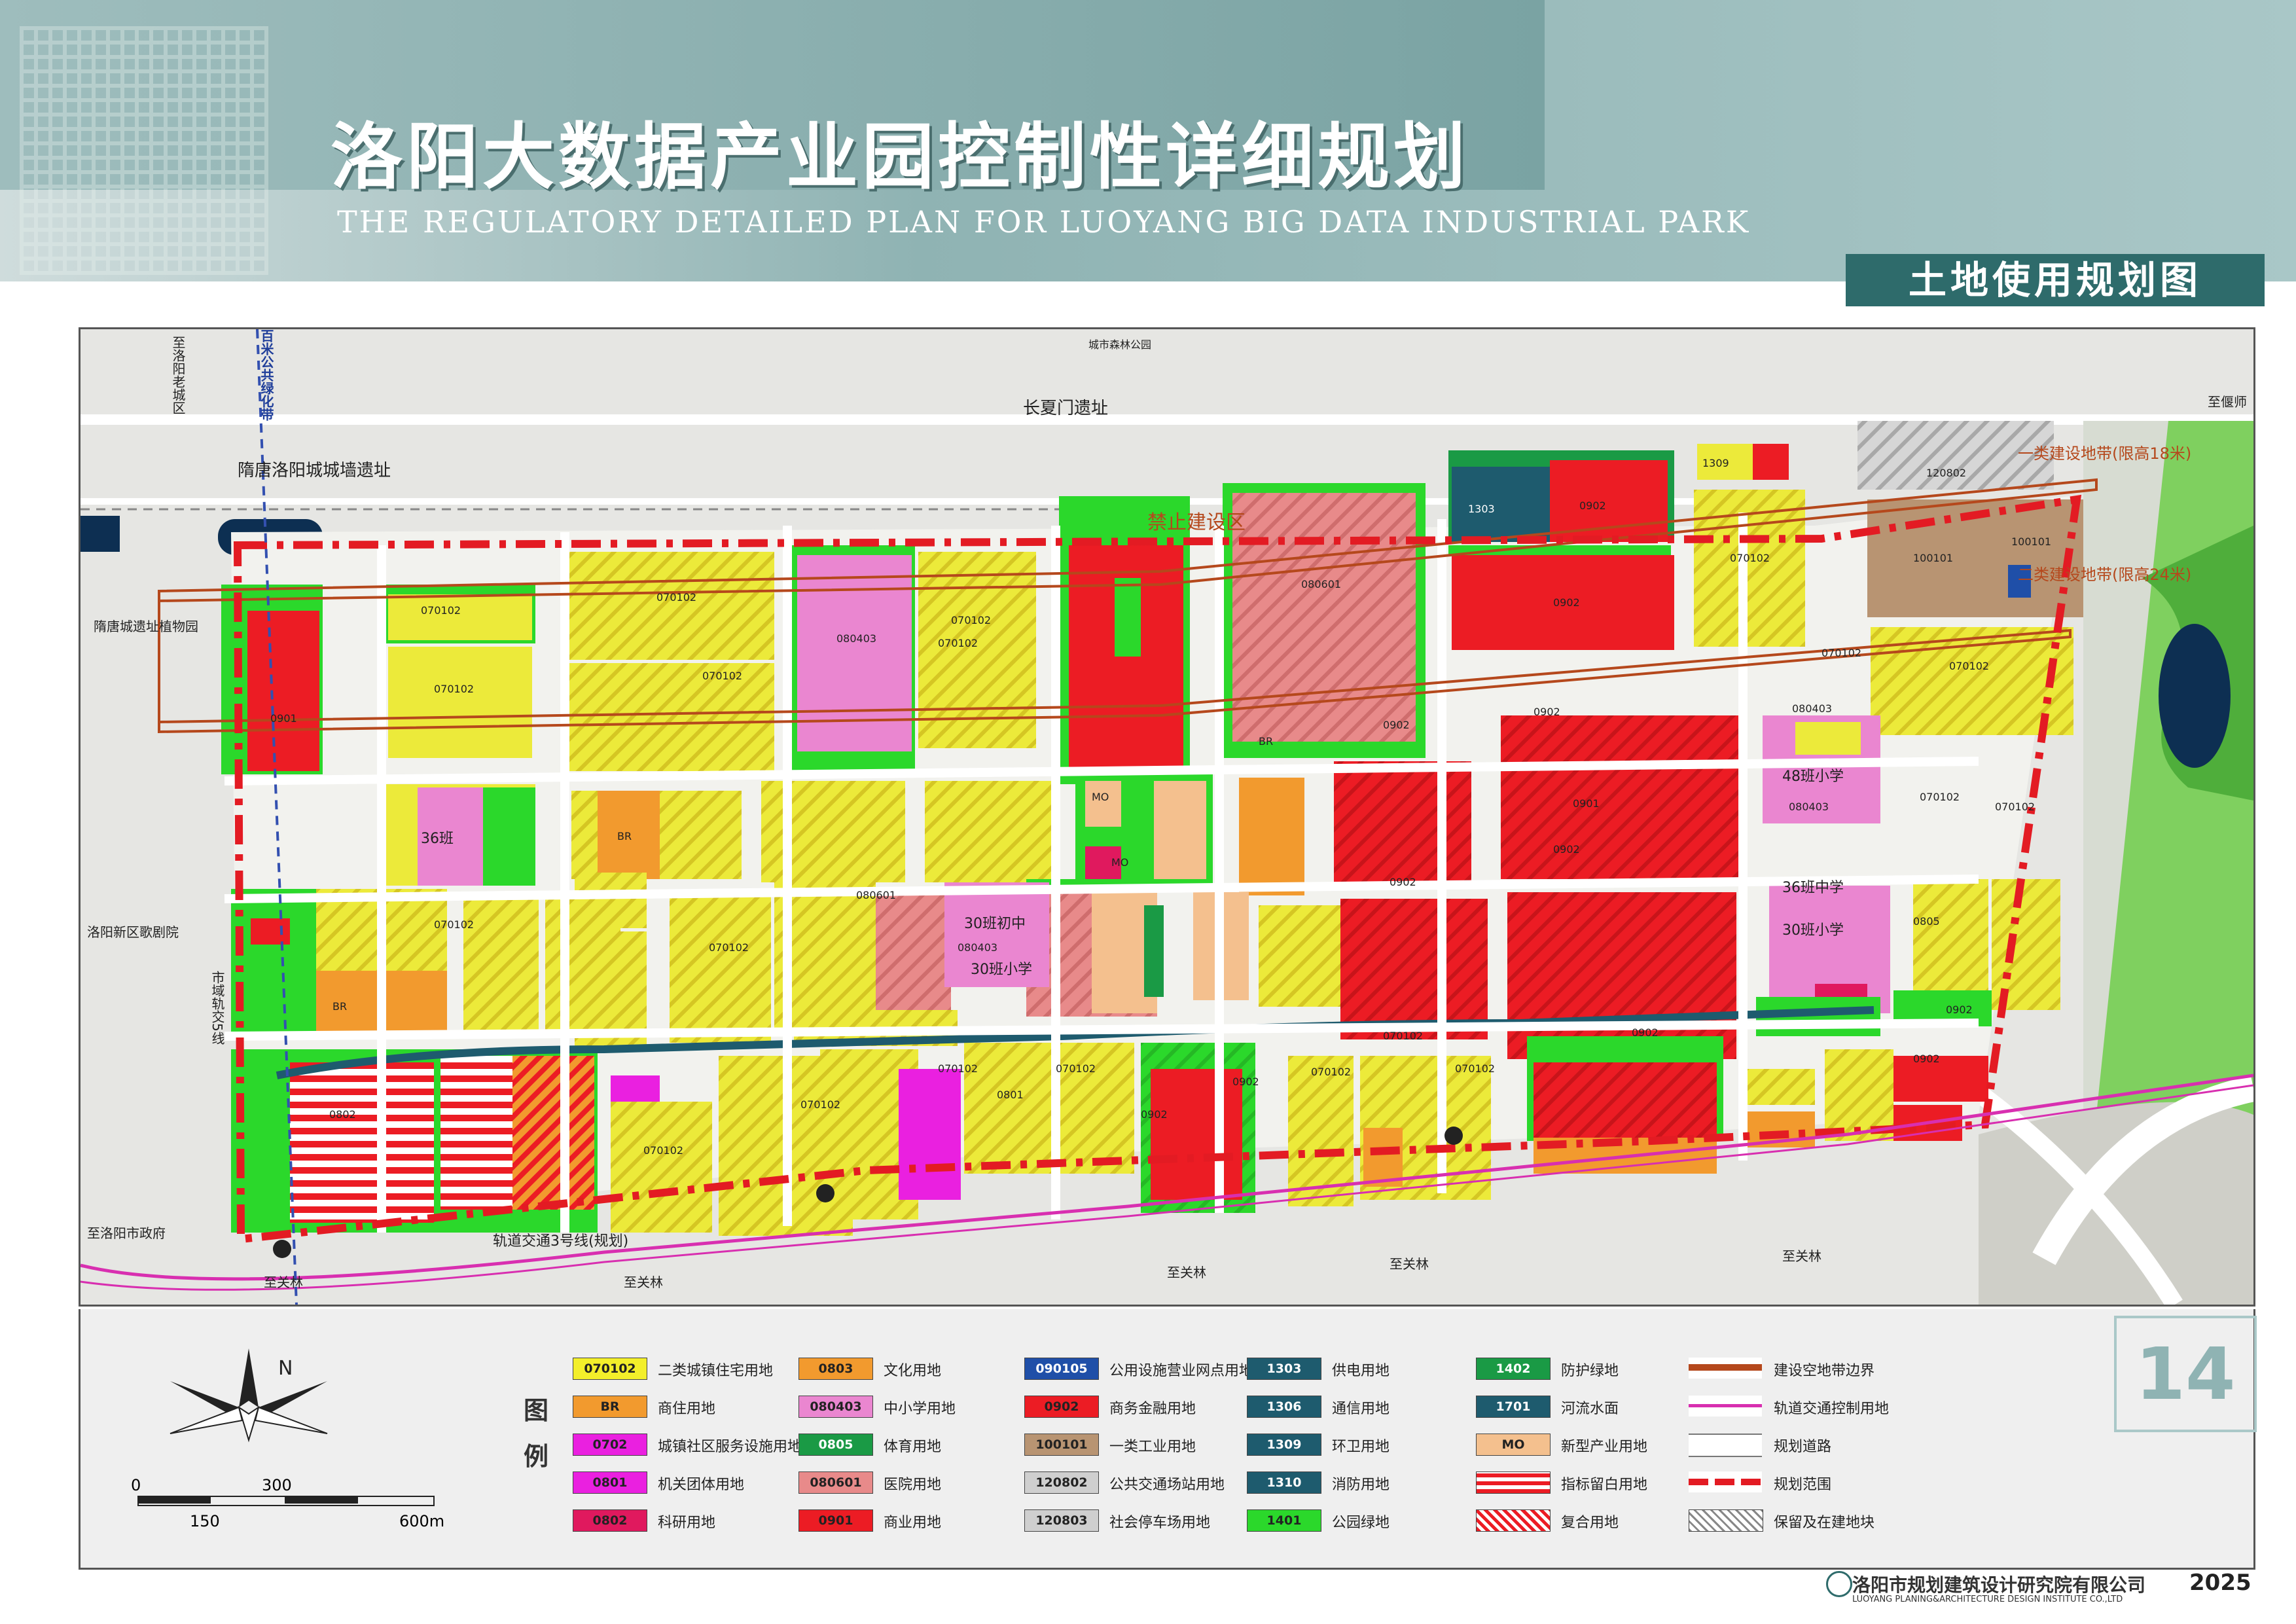 This screenshot has width=2296, height=1624. What do you see at coordinates (995, 924) in the screenshot?
I see `label-school-30b: 30班初中` at bounding box center [995, 924].